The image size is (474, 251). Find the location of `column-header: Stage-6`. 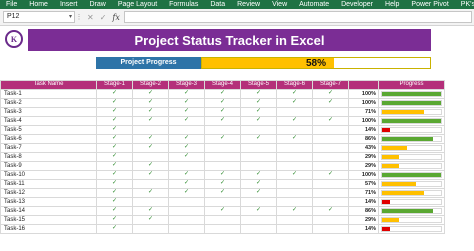

column-header: Stage-6 is located at coordinates (294, 85).